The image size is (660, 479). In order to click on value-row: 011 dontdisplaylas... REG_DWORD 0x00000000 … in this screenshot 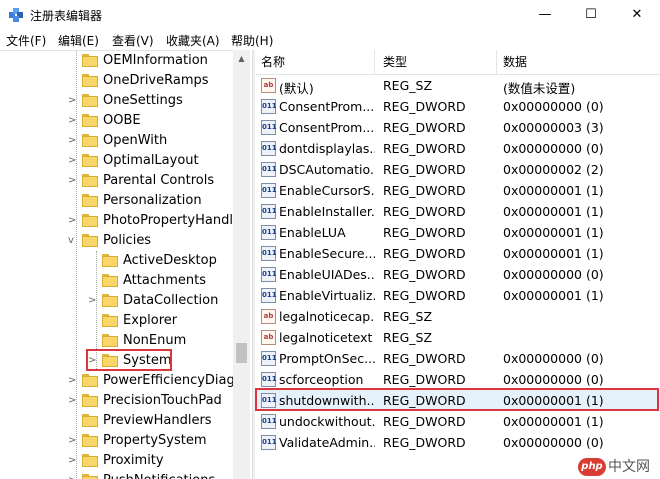, I will do `click(457, 148)`.